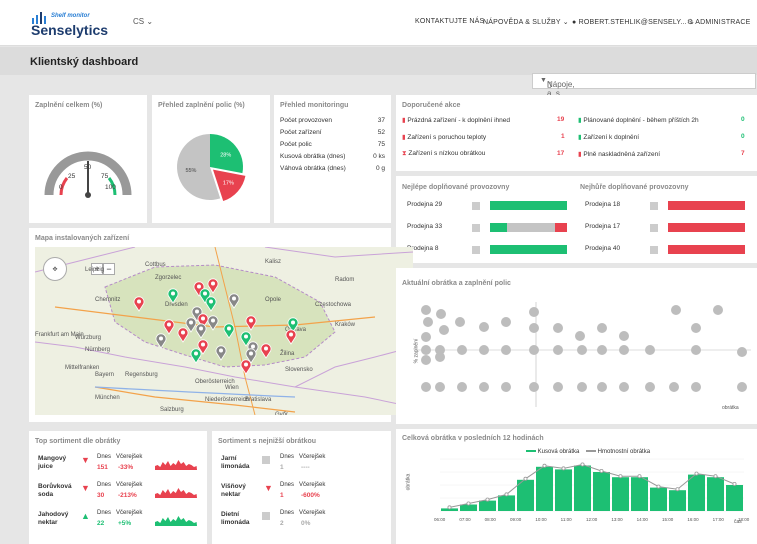 This screenshot has width=757, height=544. I want to click on admin-link: ⚙ ADMINISTRACE, so click(719, 22).